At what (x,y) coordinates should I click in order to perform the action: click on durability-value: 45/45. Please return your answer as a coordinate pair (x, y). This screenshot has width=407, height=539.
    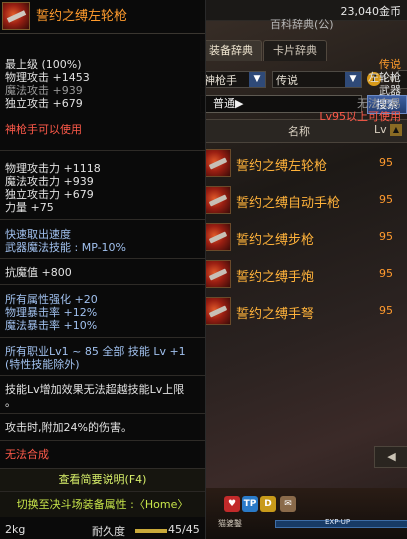
    Looking at the image, I should click on (184, 529).